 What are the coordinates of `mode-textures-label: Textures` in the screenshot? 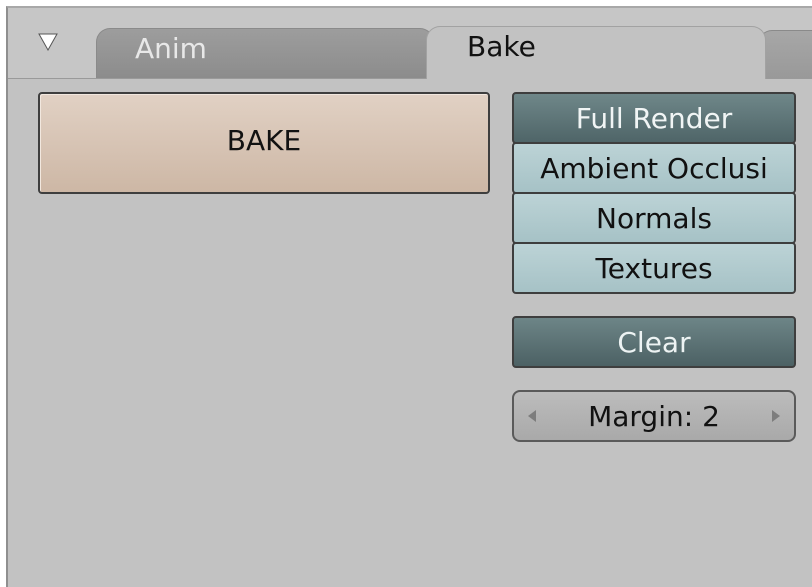 It's located at (654, 268).